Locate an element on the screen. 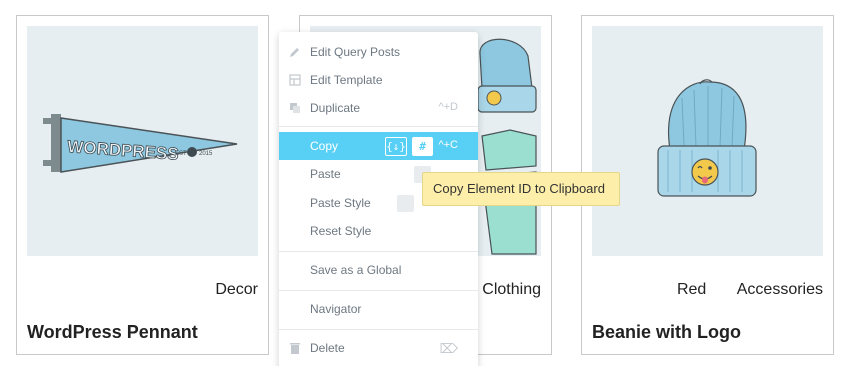 The width and height of the screenshot is (850, 366). category-link: Clothing is located at coordinates (511, 289).